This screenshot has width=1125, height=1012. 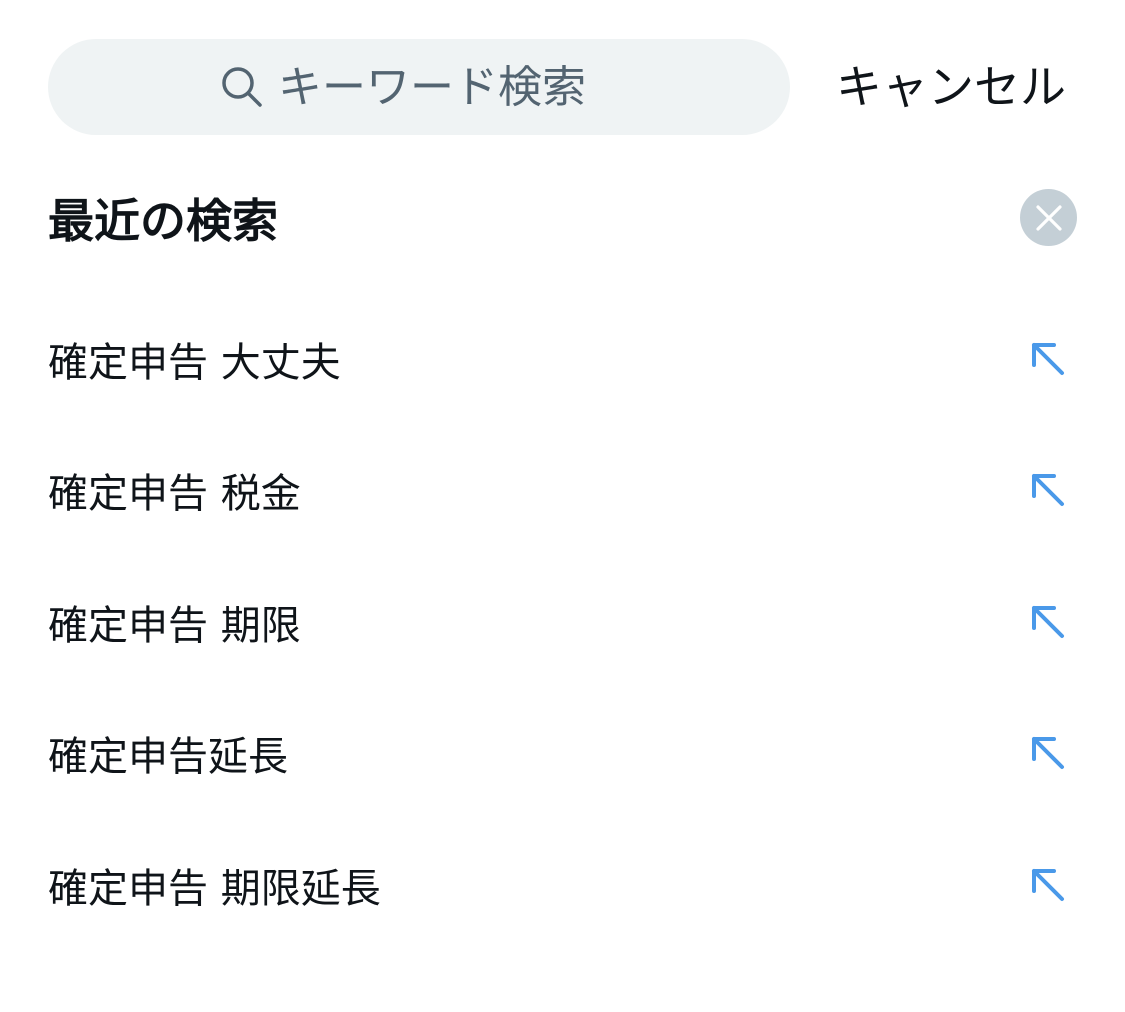 What do you see at coordinates (194, 362) in the screenshot?
I see `recent-search-label: 確定申告 大丈夫` at bounding box center [194, 362].